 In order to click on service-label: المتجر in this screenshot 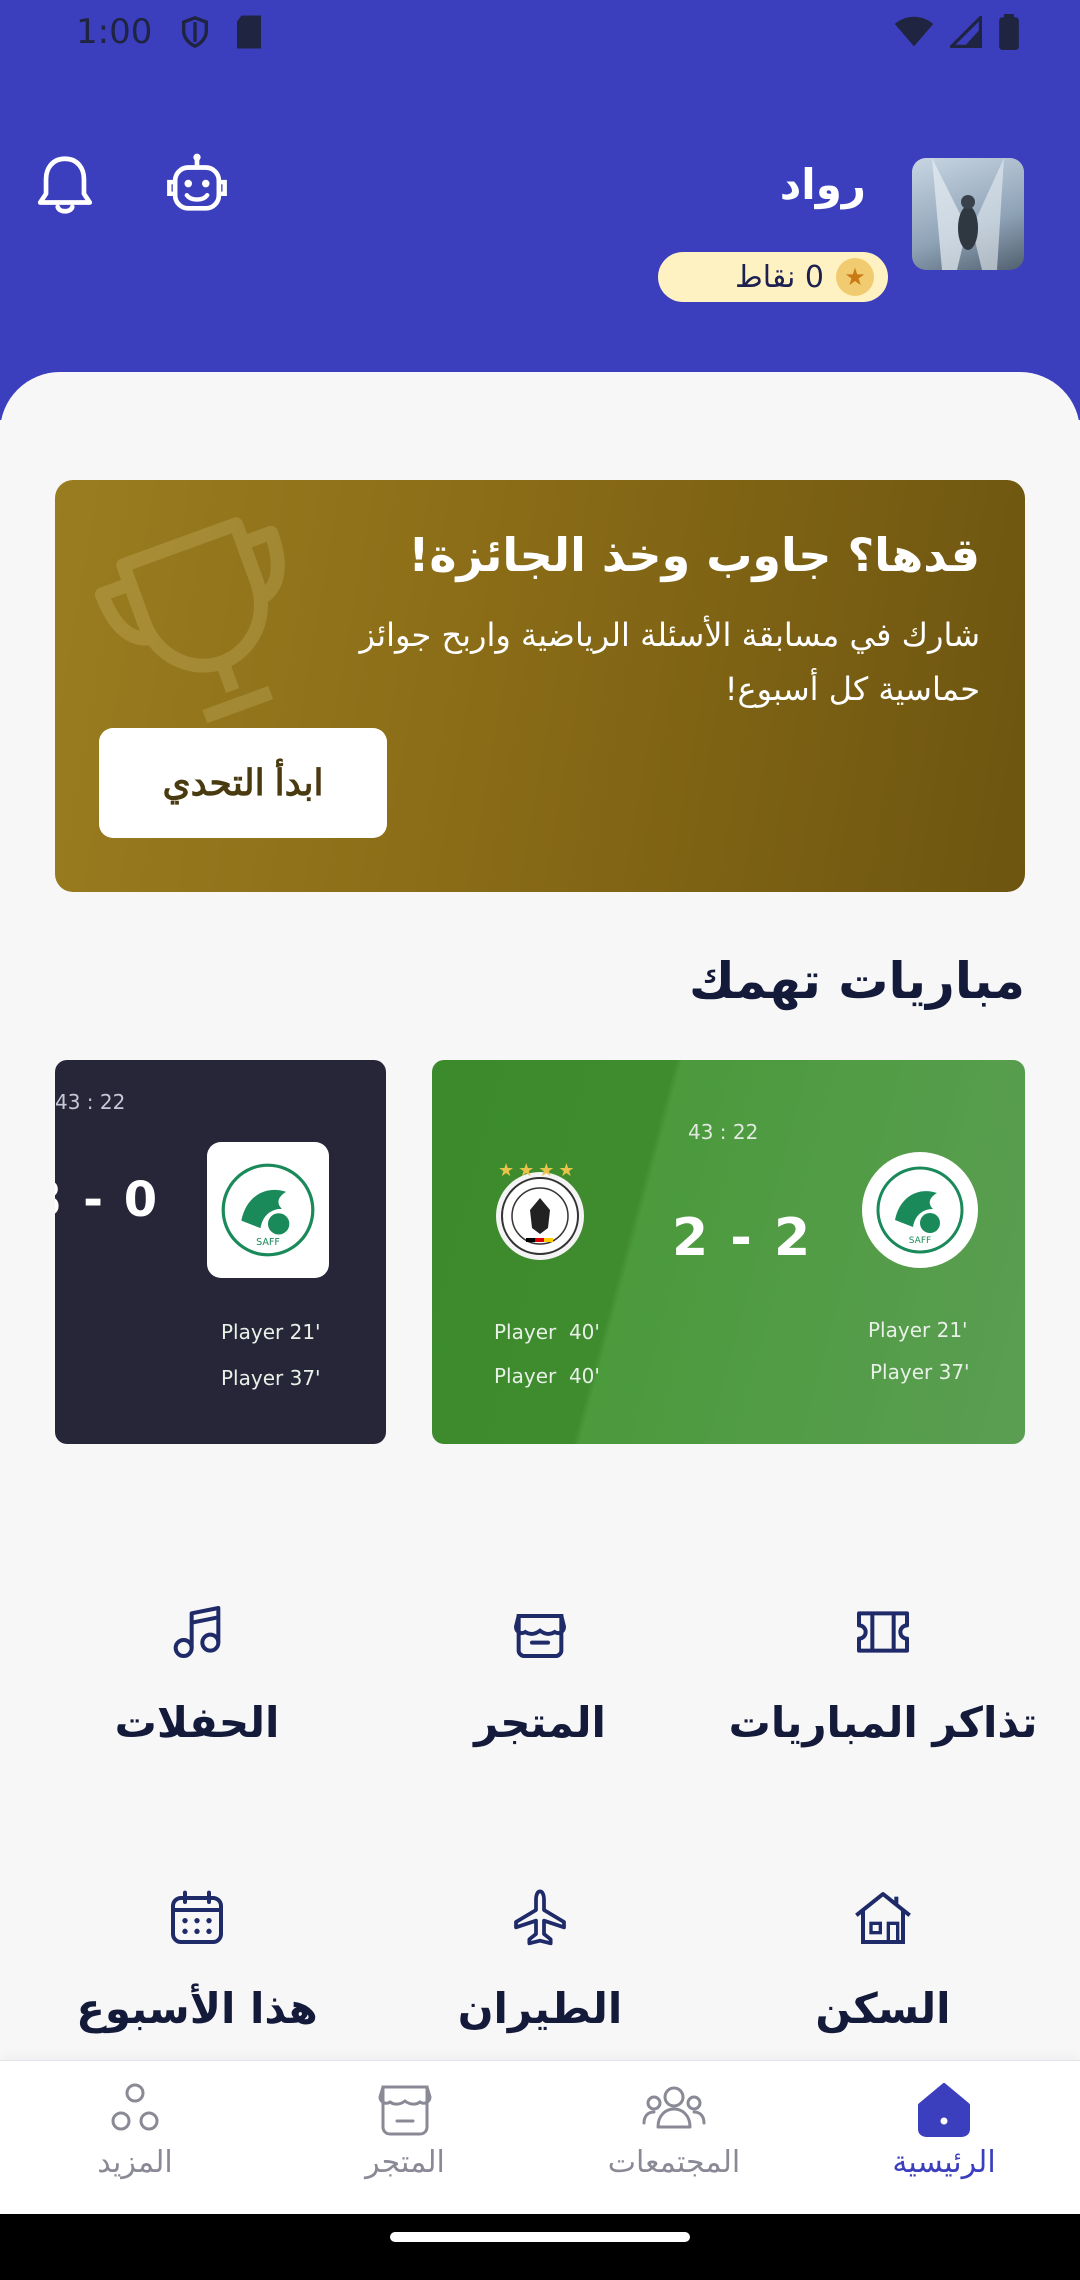, I will do `click(540, 1722)`.